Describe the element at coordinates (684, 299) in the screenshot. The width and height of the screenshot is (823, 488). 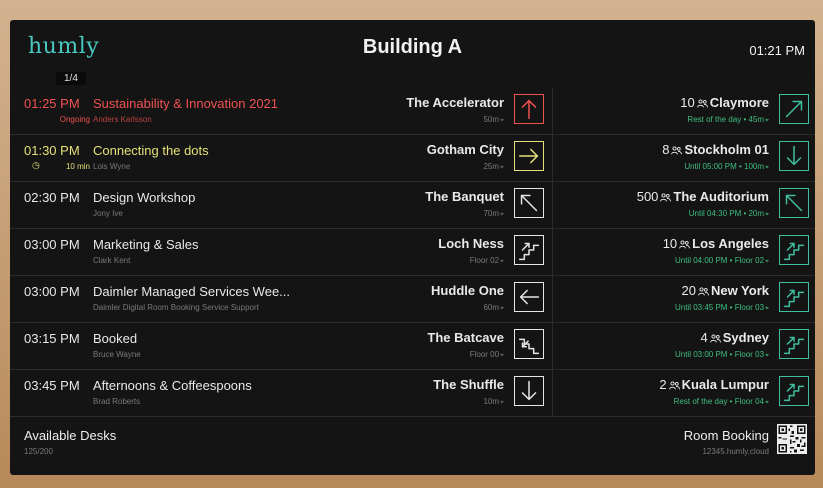
I see `available-room: 20 New York Until 03:45 PM • Floor 03⌖` at that location.